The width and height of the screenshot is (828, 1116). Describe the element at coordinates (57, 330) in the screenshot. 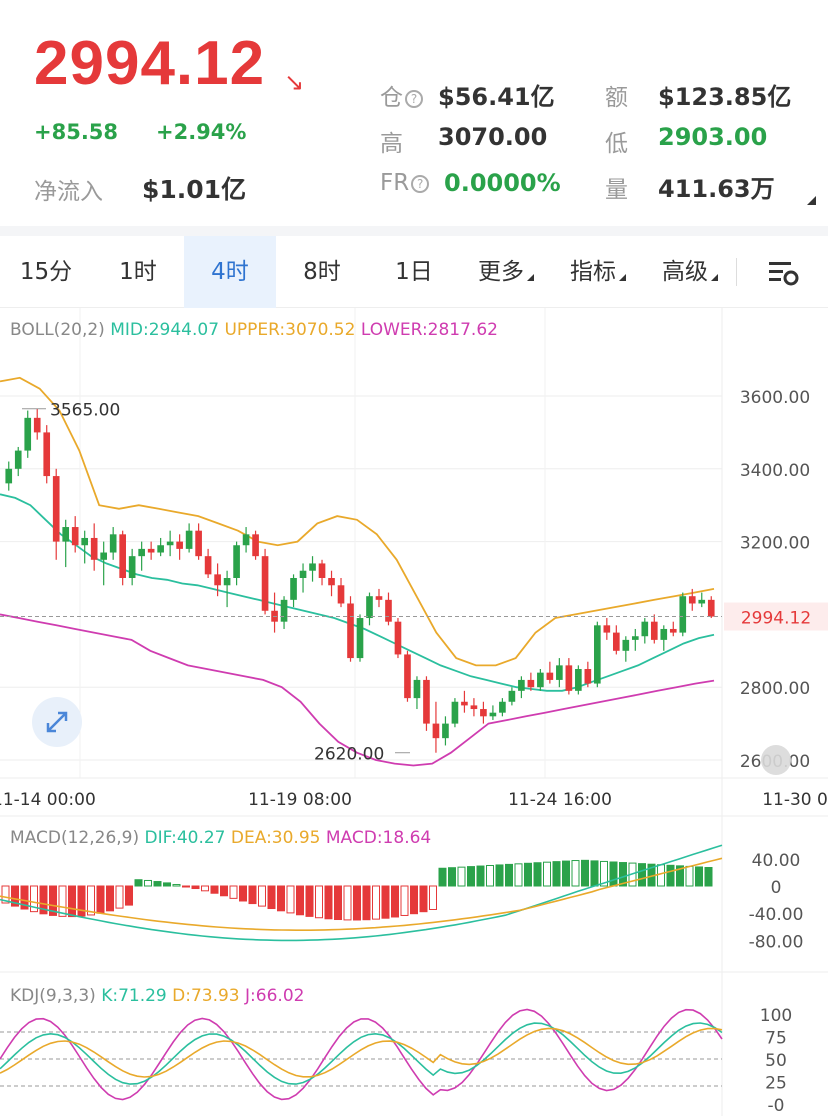

I see `boll-label: BOLL(20,2)` at that location.